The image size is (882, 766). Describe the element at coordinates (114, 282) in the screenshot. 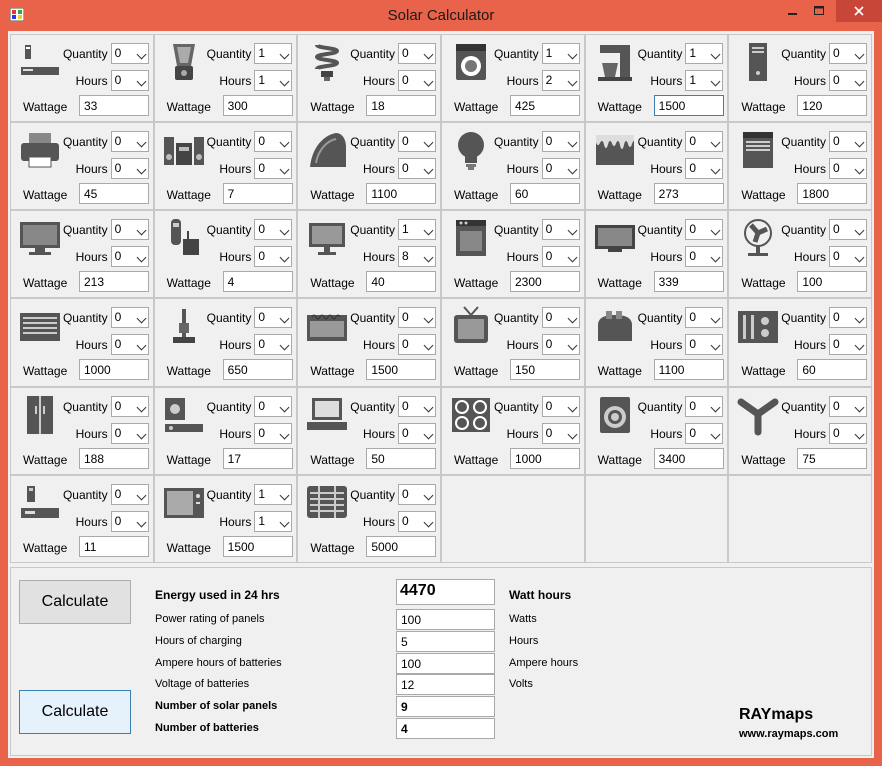

I see `wattage-input: 213` at that location.